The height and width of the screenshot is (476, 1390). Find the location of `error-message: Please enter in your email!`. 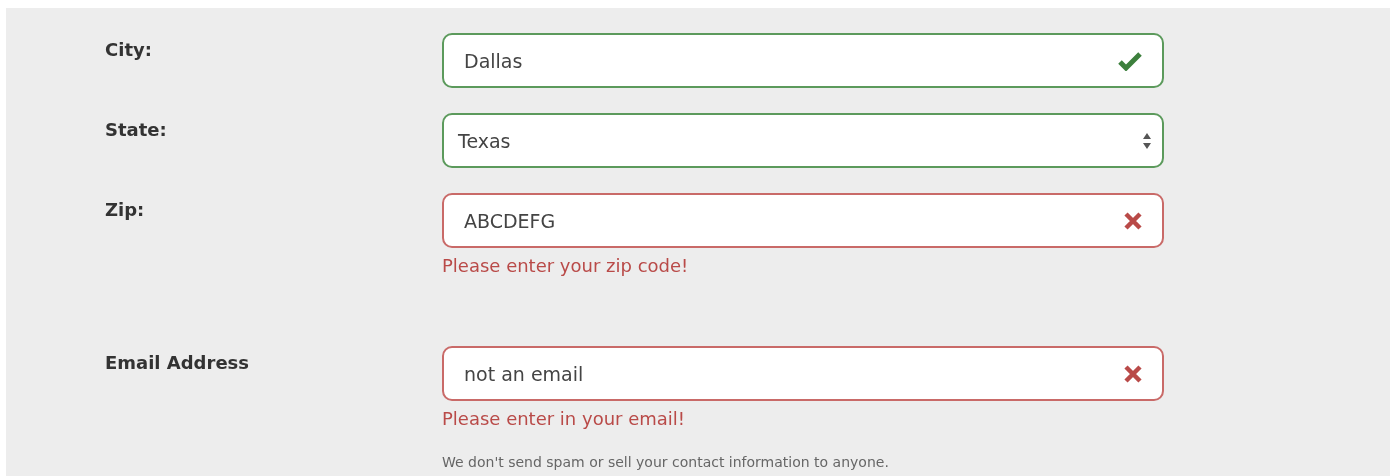

error-message: Please enter in your email! is located at coordinates (564, 418).